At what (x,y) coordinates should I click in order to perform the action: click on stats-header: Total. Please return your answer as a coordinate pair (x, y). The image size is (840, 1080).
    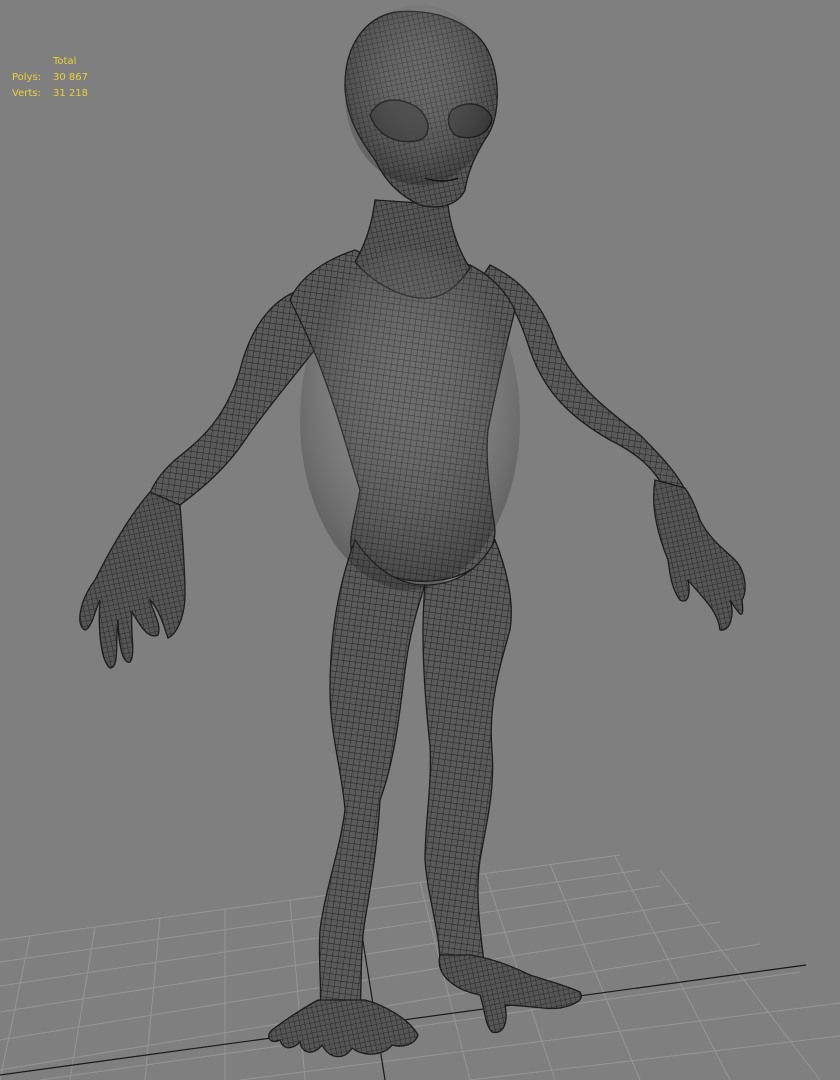
    Looking at the image, I should click on (65, 61).